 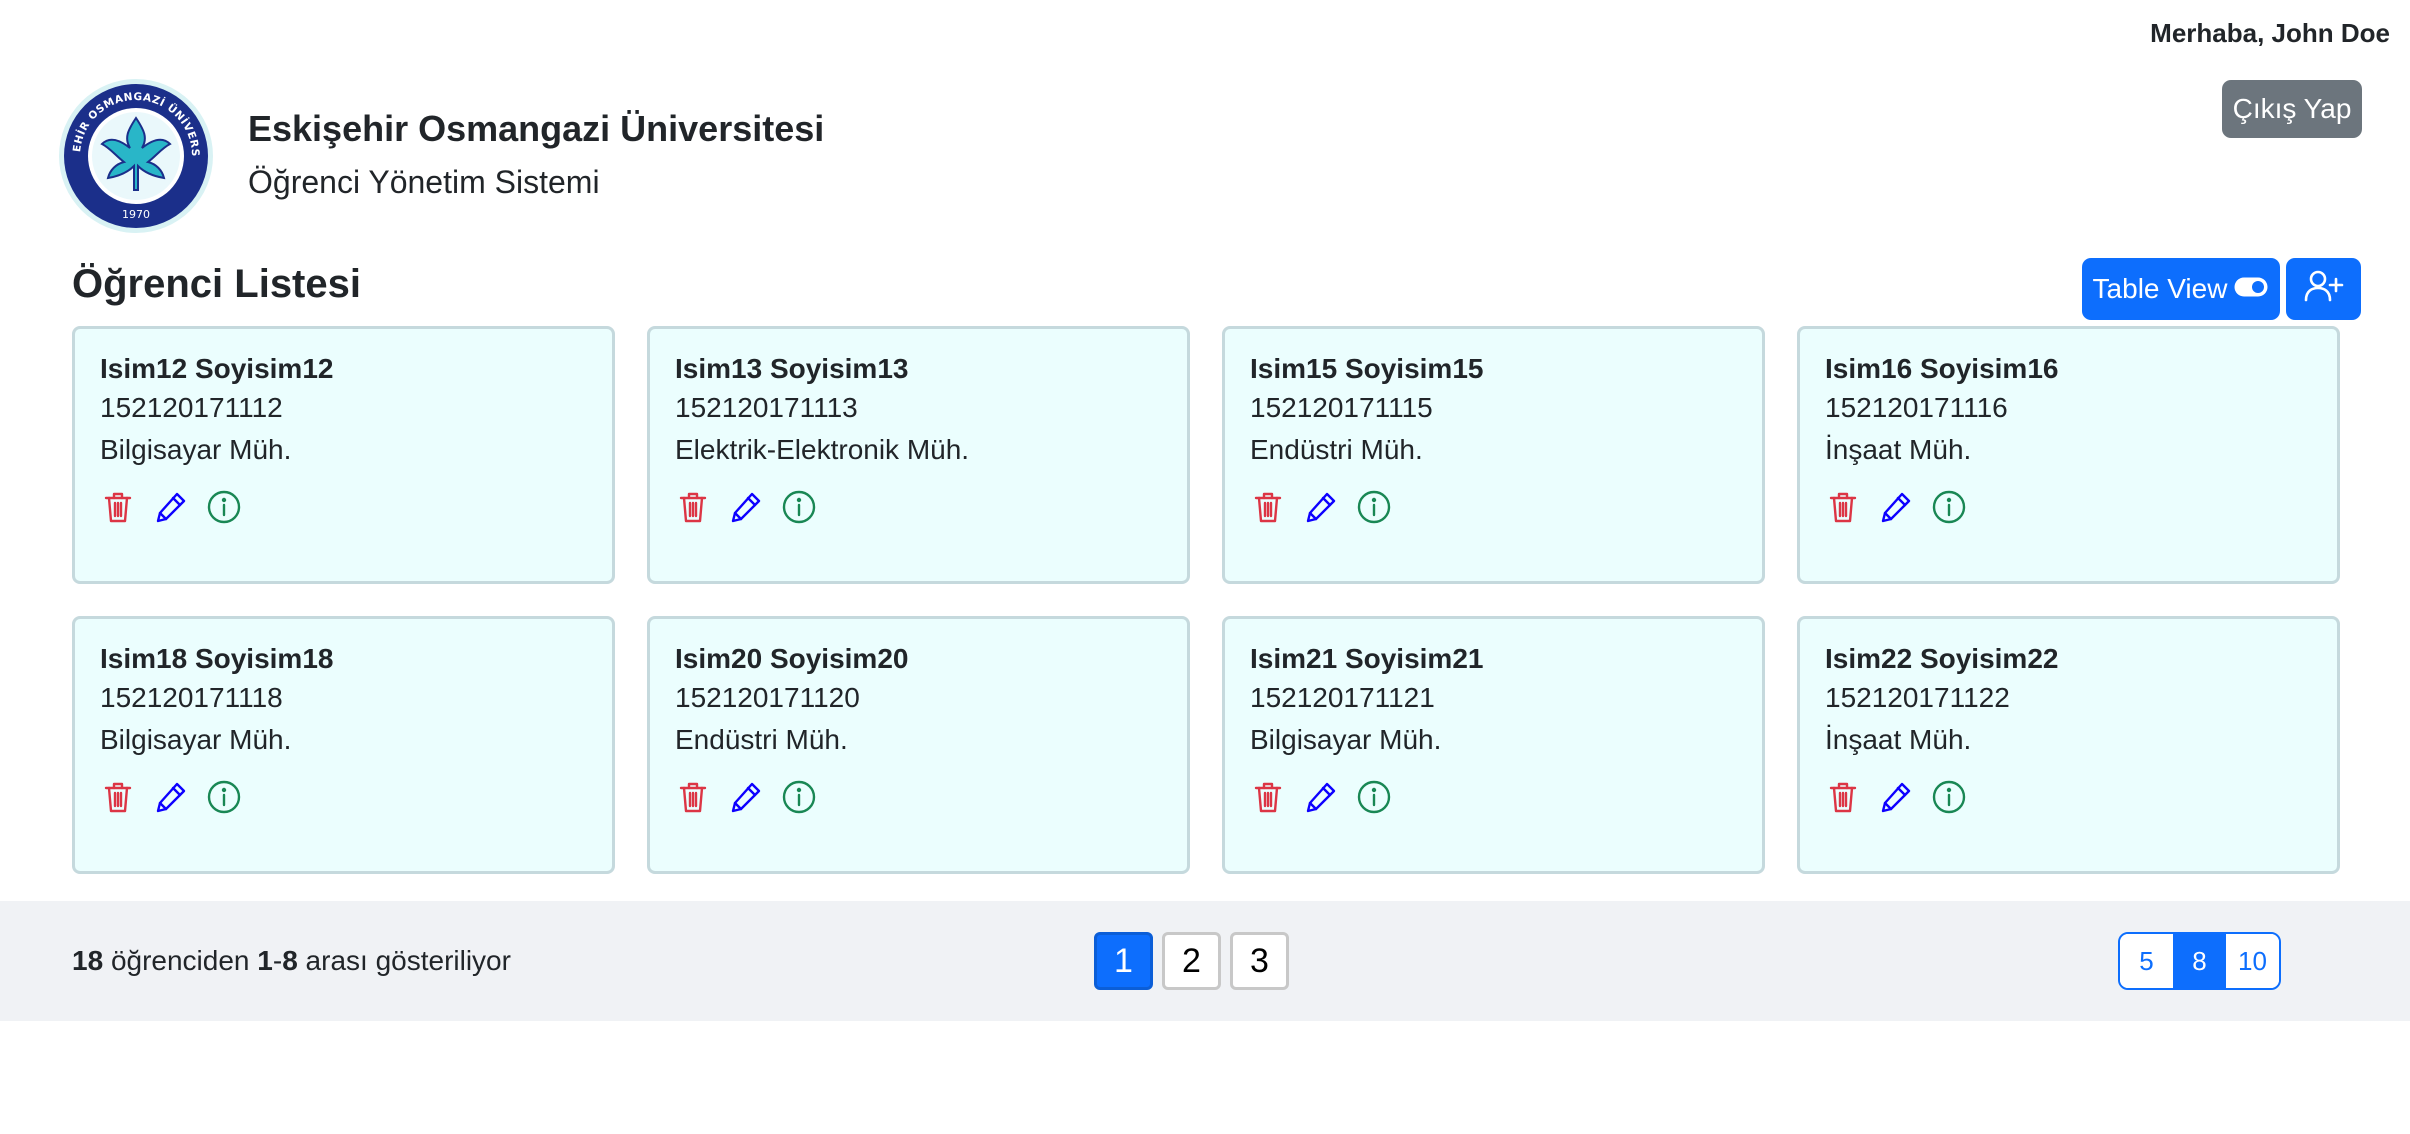 What do you see at coordinates (2251, 289) in the screenshot?
I see `toggle-on-icon` at bounding box center [2251, 289].